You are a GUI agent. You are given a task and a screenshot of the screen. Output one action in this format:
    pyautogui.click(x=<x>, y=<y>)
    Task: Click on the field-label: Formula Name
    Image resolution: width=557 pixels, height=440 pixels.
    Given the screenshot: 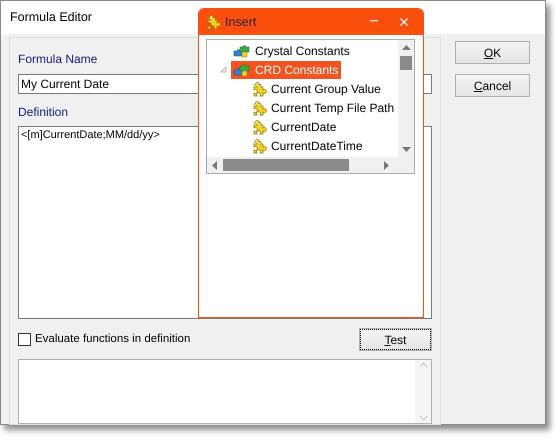 What is the action you would take?
    pyautogui.click(x=58, y=59)
    